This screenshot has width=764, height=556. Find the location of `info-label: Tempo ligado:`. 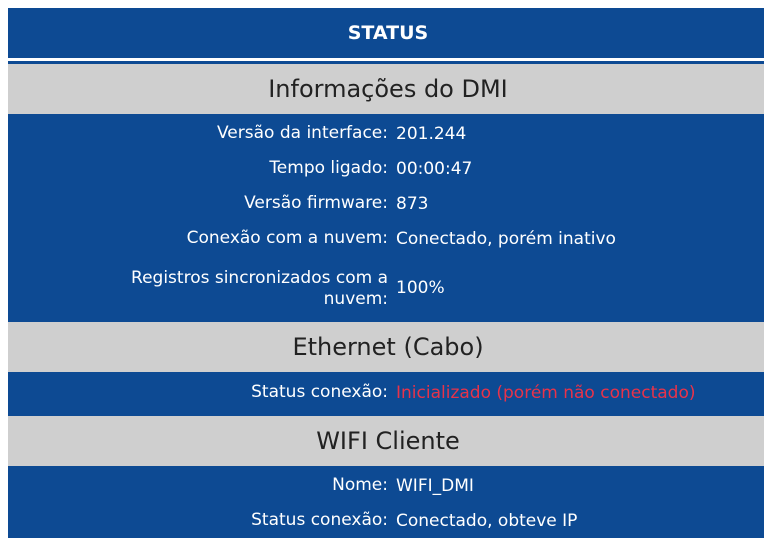

info-label: Tempo ligado: is located at coordinates (328, 168).